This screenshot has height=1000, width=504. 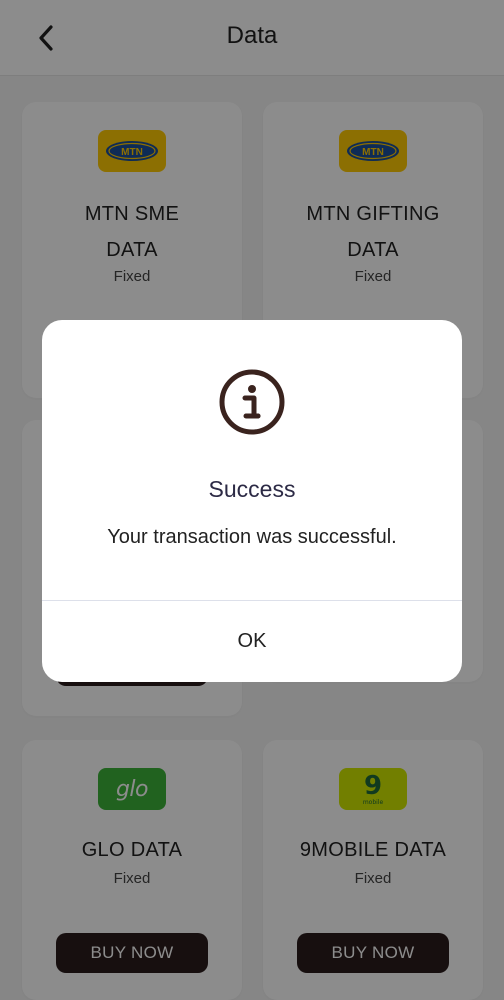 I want to click on ok-button: OK, so click(x=252, y=641).